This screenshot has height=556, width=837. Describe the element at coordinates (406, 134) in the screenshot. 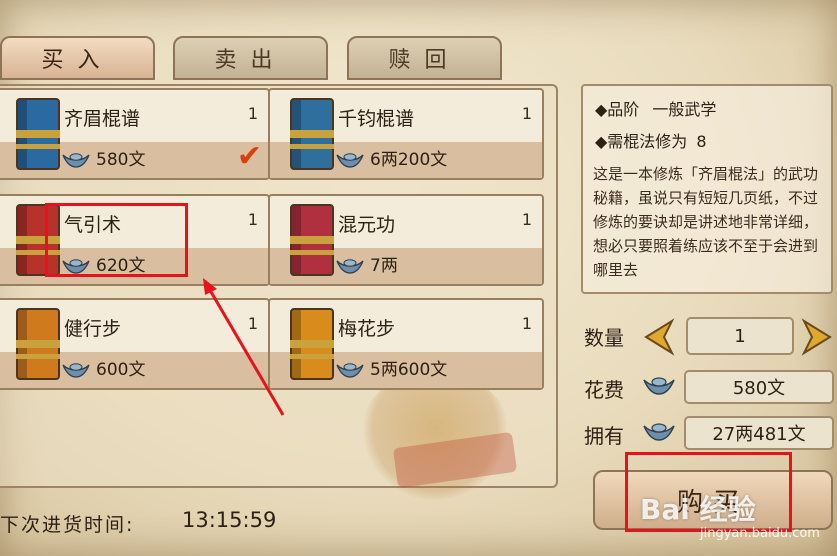

I see `item-card: 千钧棍谱 1 6两200文` at that location.